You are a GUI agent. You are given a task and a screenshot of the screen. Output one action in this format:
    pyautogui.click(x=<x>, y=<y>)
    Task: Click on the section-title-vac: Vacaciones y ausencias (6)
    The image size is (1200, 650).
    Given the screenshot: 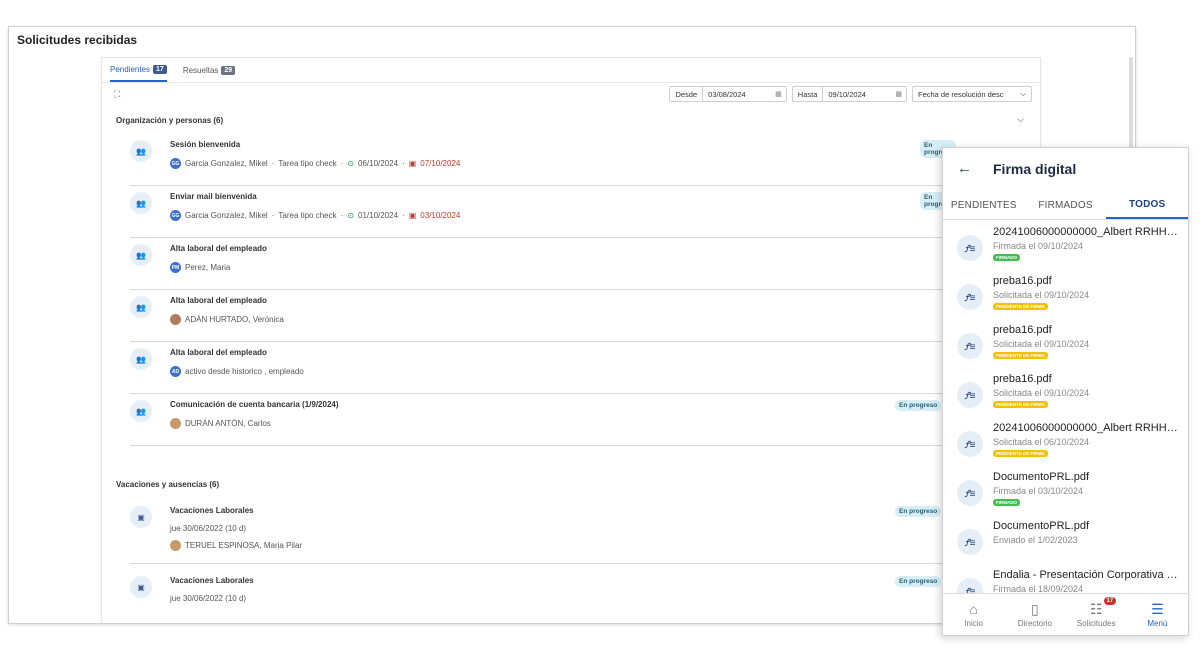 What is the action you would take?
    pyautogui.click(x=168, y=484)
    